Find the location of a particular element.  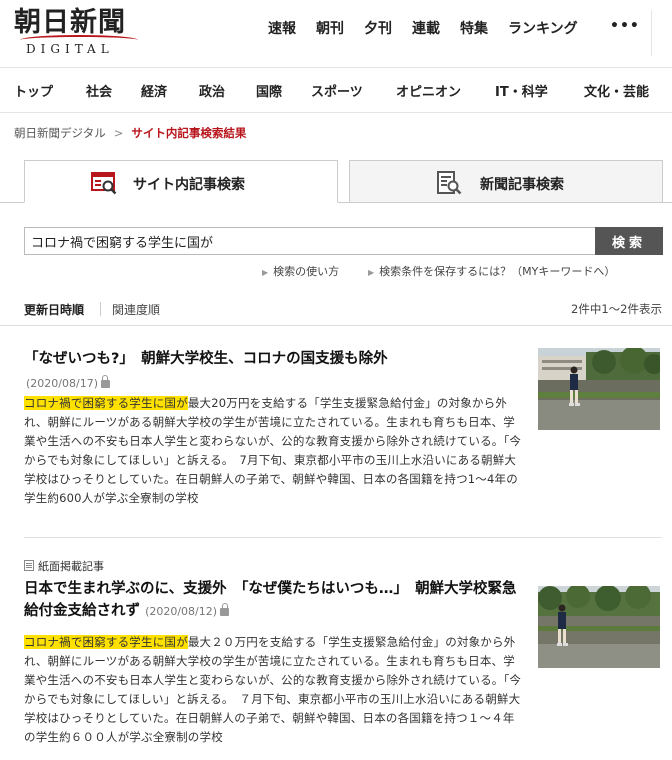

category-politics: 政治 is located at coordinates (212, 90).